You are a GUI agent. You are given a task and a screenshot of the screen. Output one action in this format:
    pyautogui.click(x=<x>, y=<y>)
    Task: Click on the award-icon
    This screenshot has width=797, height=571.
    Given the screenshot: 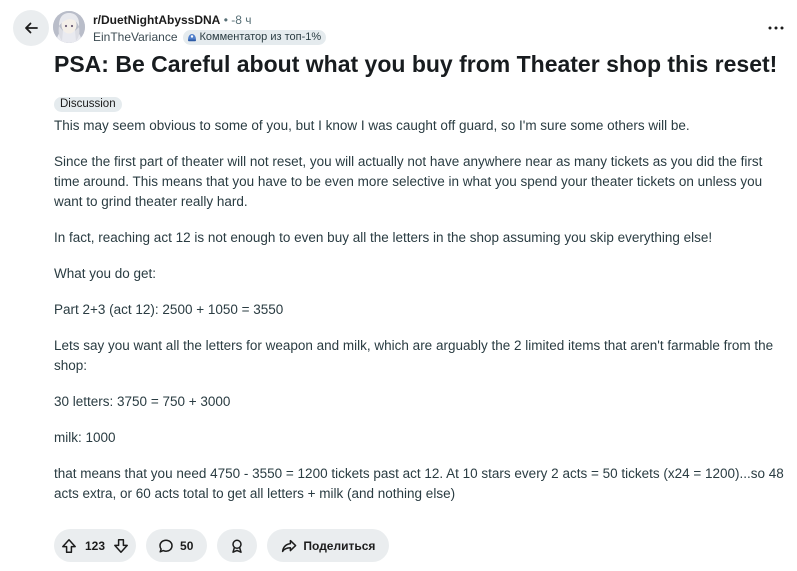 What is the action you would take?
    pyautogui.click(x=237, y=546)
    